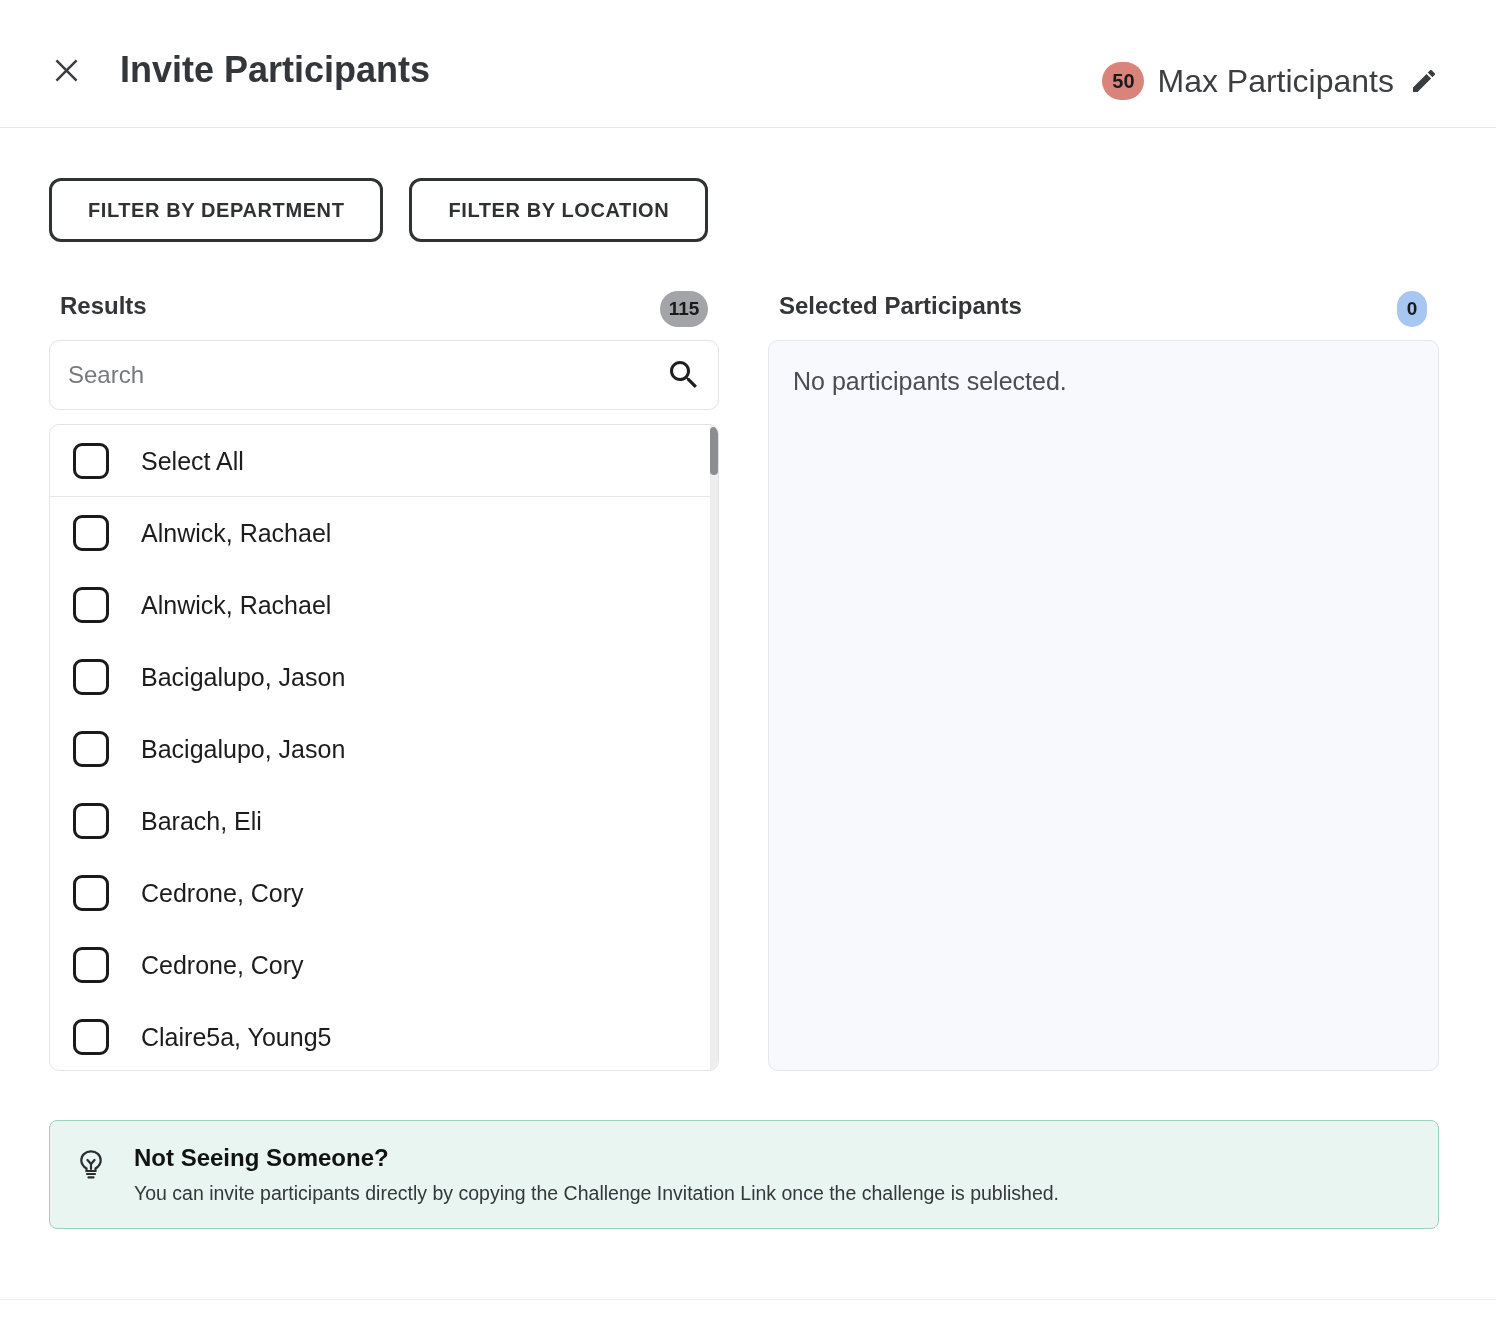 This screenshot has height=1324, width=1496. What do you see at coordinates (1275, 81) in the screenshot?
I see `max-participants-label: Max Participants` at bounding box center [1275, 81].